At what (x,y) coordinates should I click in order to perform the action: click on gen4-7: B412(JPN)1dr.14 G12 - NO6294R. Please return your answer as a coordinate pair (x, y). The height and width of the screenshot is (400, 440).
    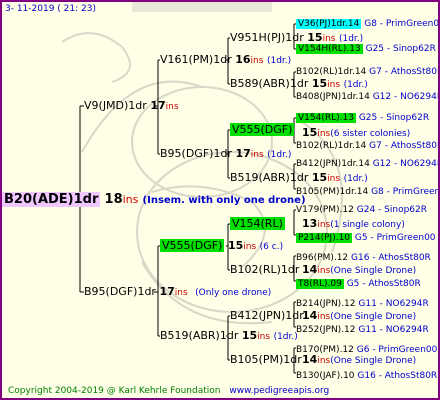
    Looking at the image, I should click on (368, 164).